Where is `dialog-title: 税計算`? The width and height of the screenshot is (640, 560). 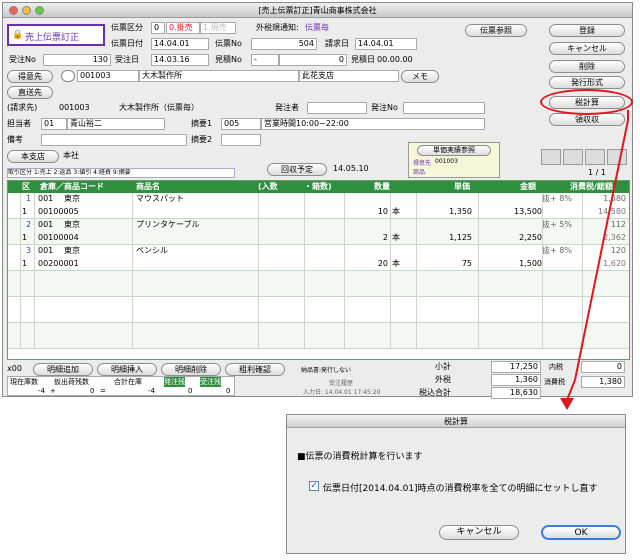
dialog-title: 税計算 is located at coordinates (456, 421).